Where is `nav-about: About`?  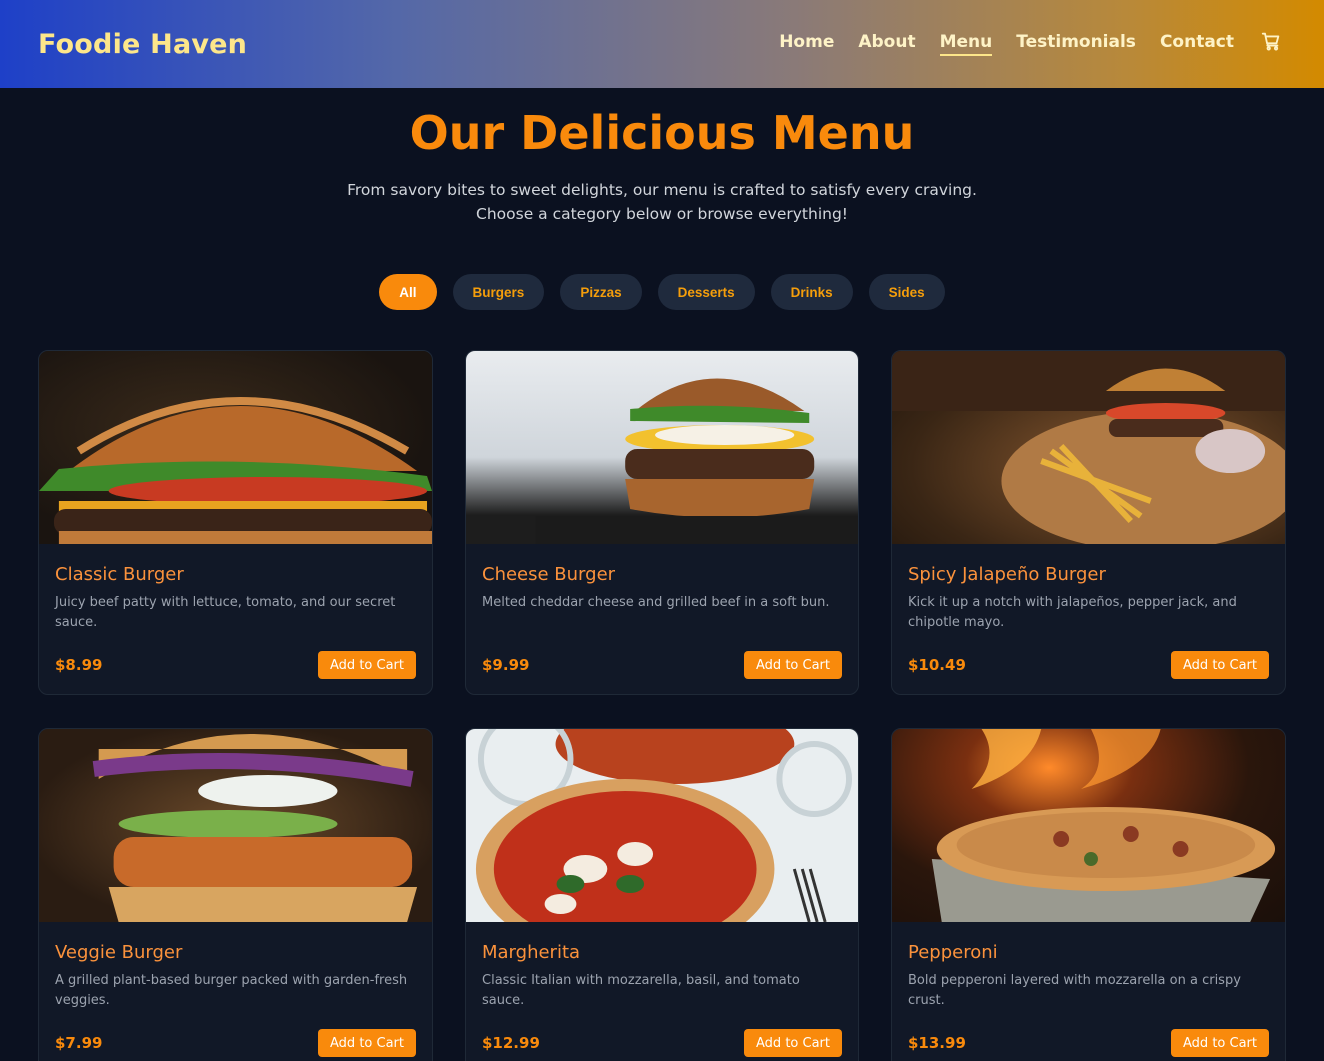
nav-about: About is located at coordinates (886, 44).